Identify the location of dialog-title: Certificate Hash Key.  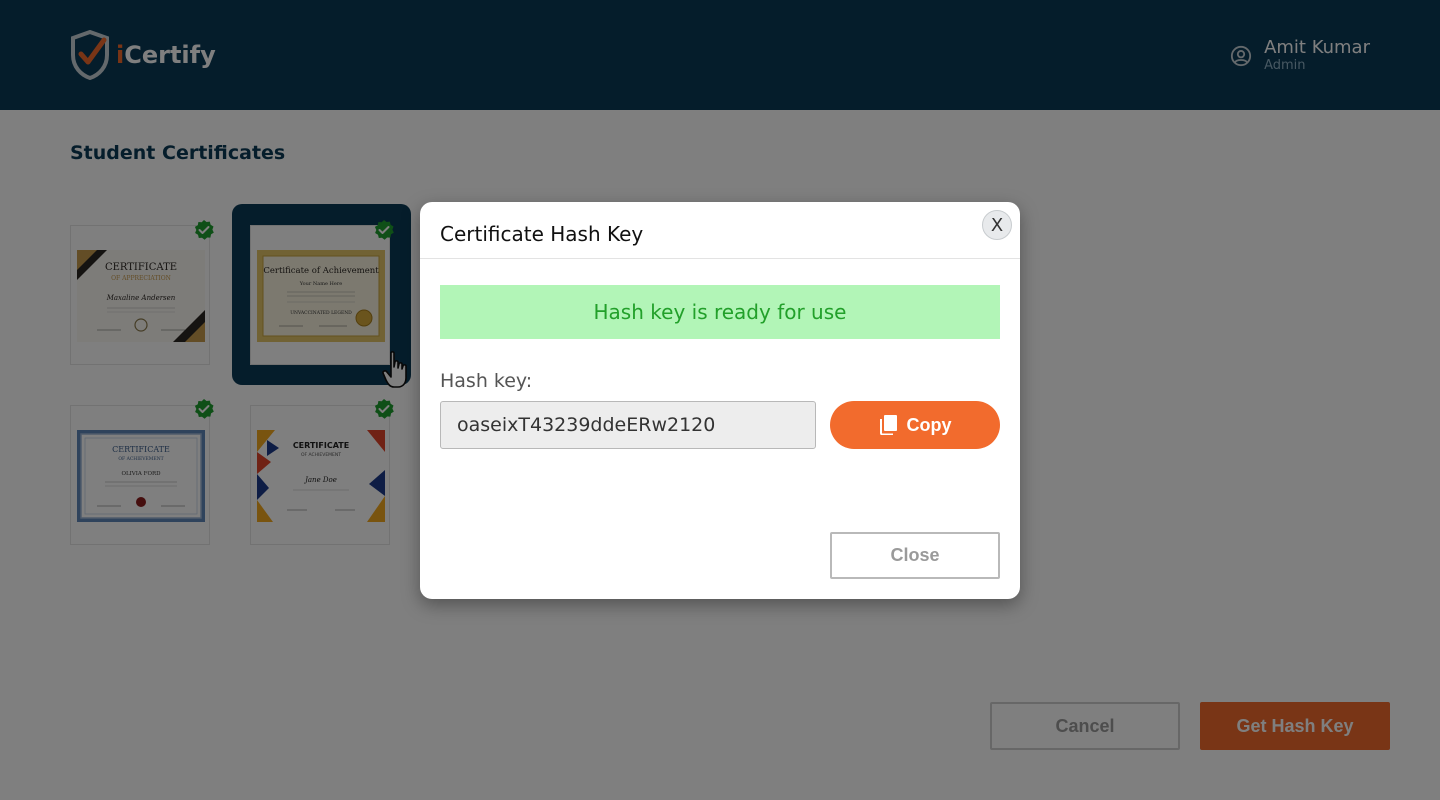
(542, 234).